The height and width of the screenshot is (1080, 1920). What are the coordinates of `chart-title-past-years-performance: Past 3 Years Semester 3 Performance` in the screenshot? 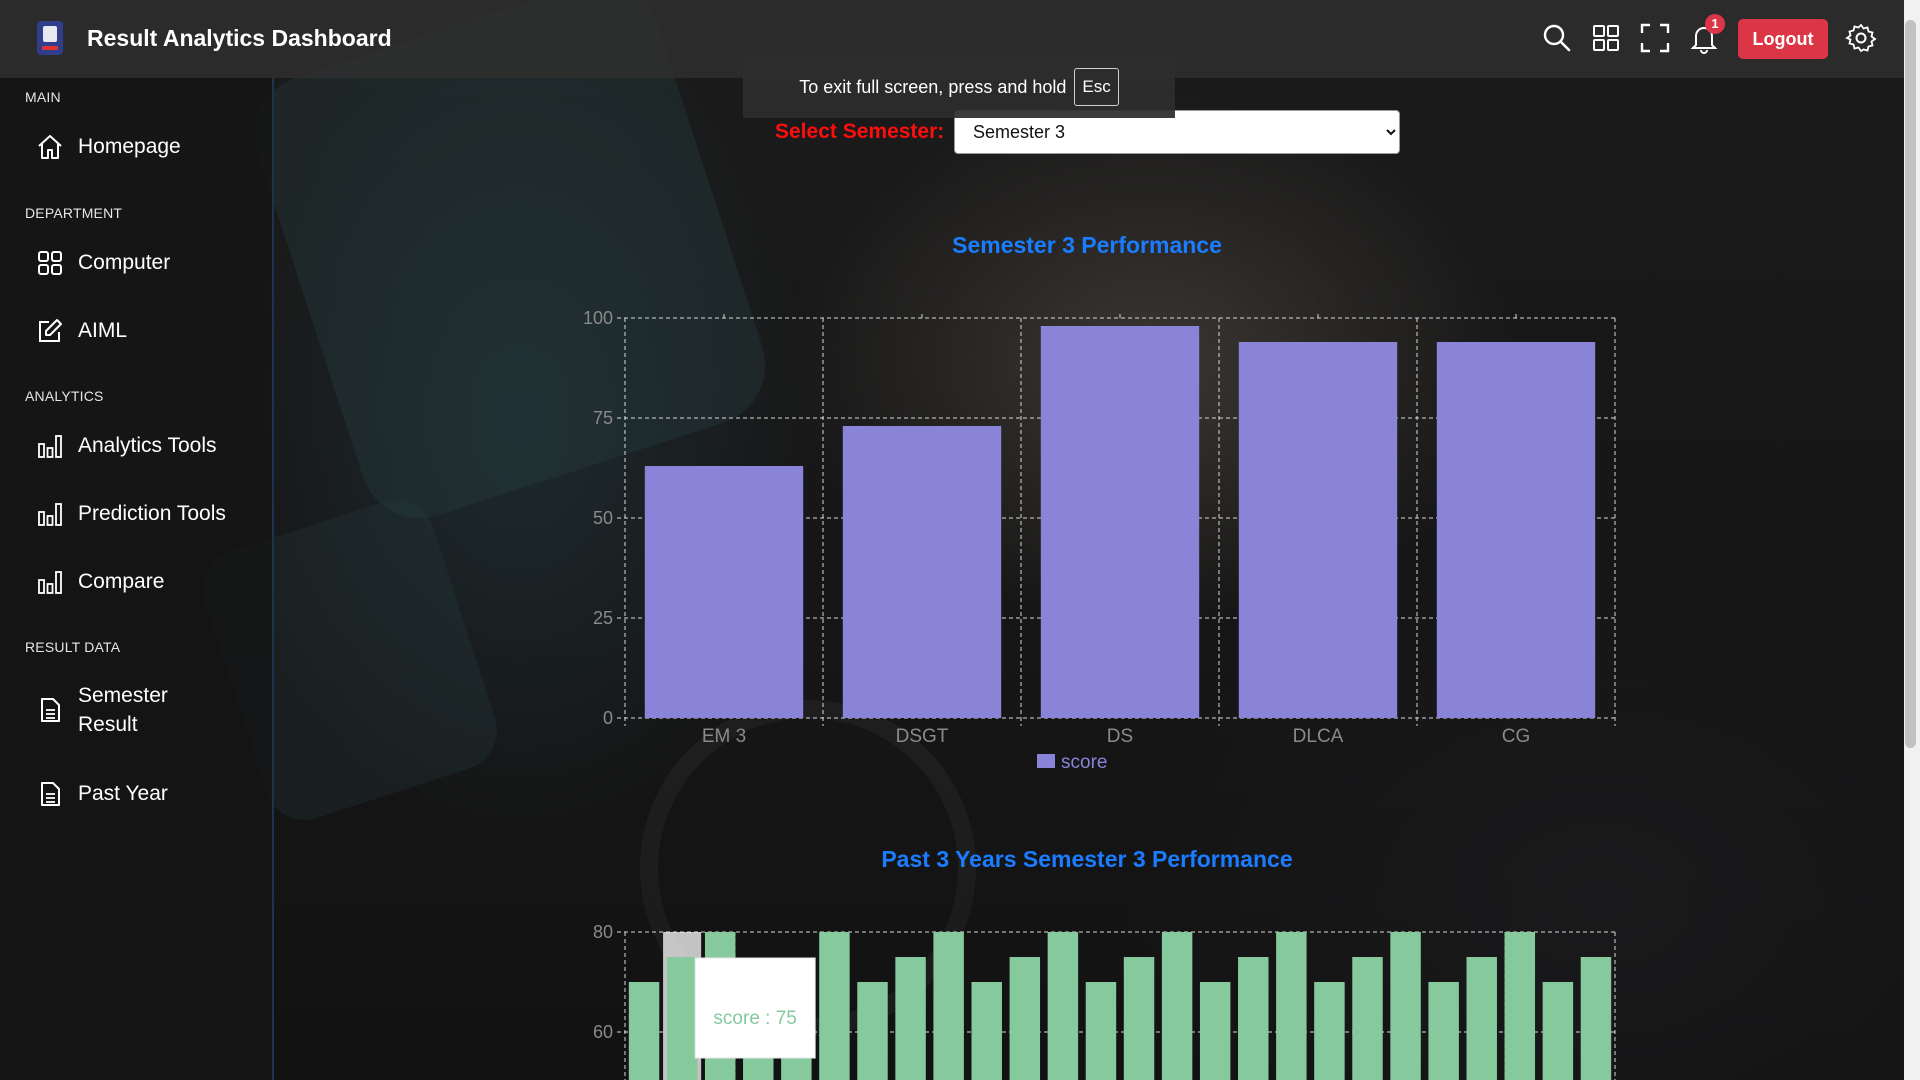 It's located at (1087, 859).